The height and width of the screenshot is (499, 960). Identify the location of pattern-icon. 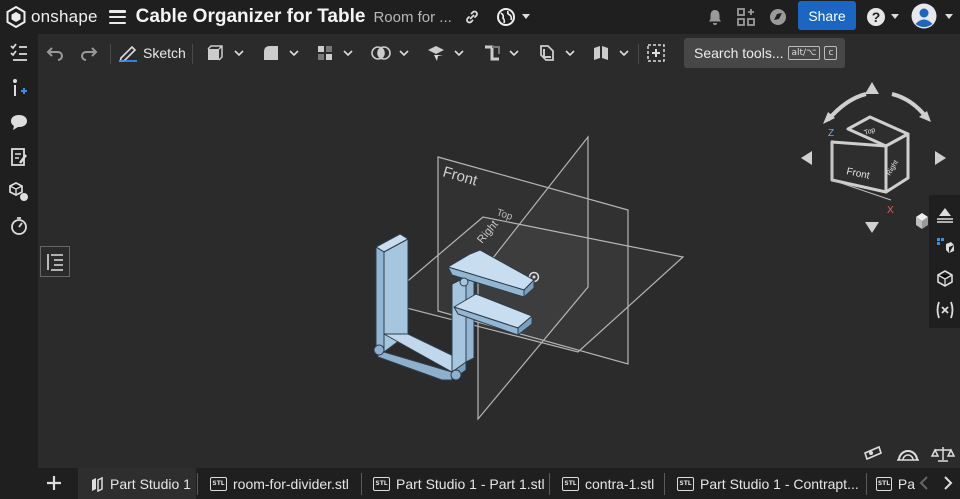
(325, 53).